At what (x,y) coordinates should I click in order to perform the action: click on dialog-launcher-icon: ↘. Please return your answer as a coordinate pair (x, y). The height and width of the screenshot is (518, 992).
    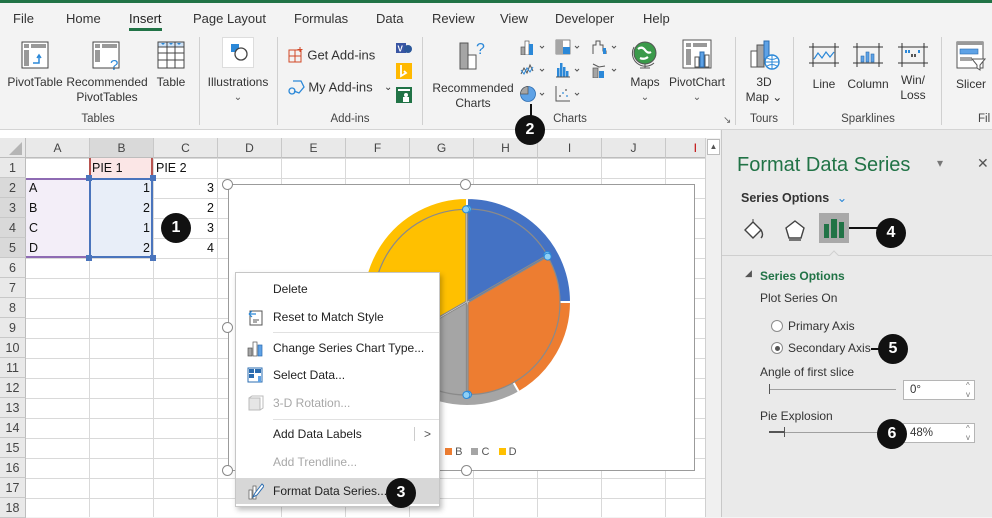
    Looking at the image, I should click on (727, 120).